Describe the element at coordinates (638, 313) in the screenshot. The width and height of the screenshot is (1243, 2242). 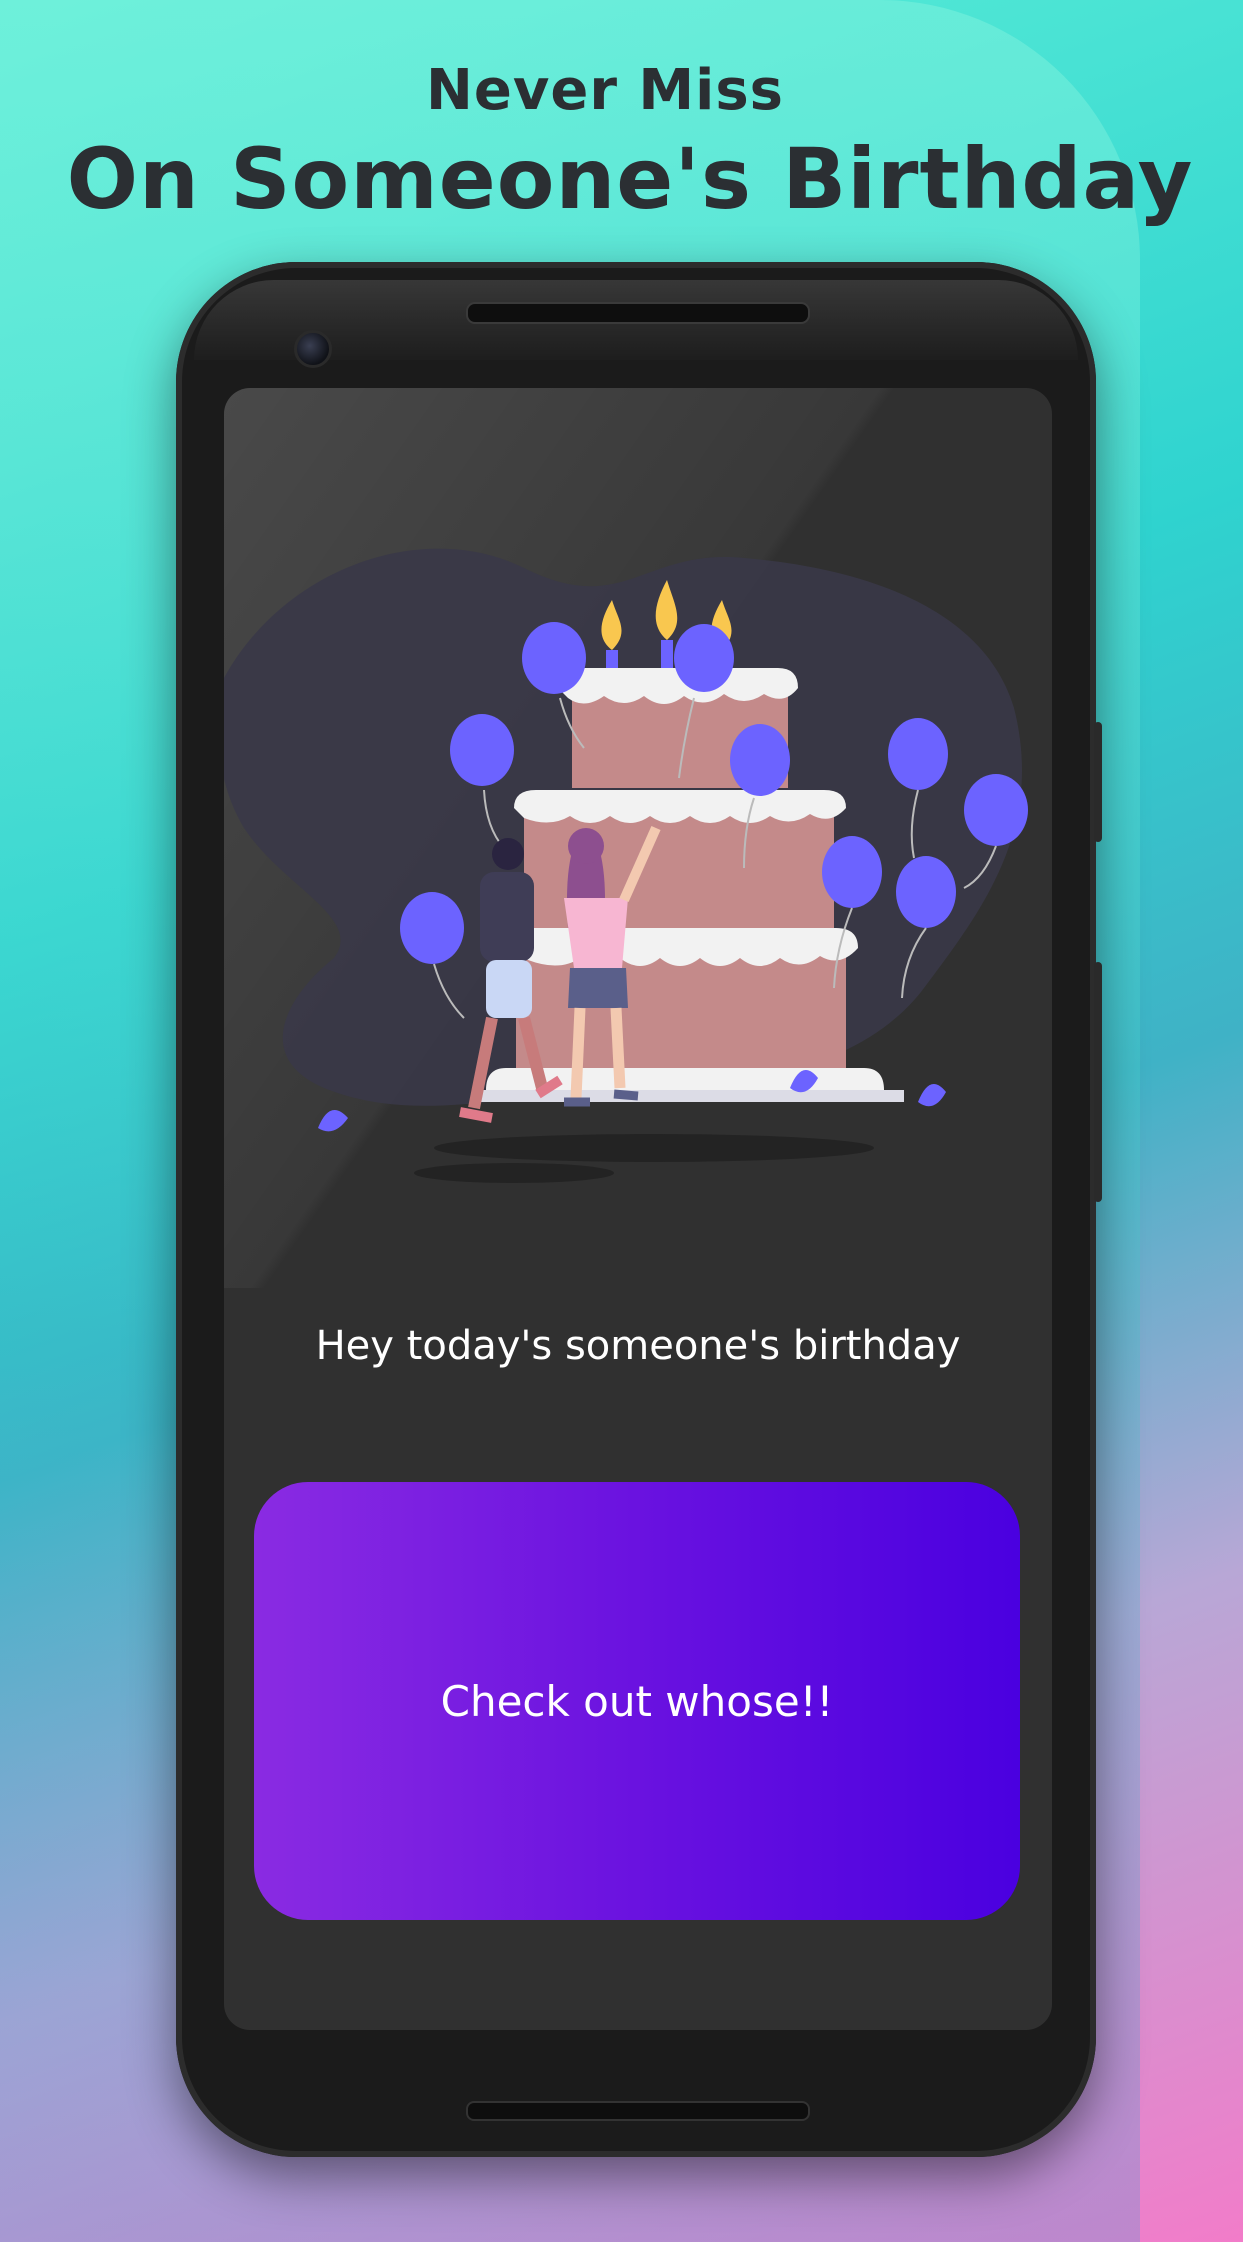
I see `earpiece-speaker` at that location.